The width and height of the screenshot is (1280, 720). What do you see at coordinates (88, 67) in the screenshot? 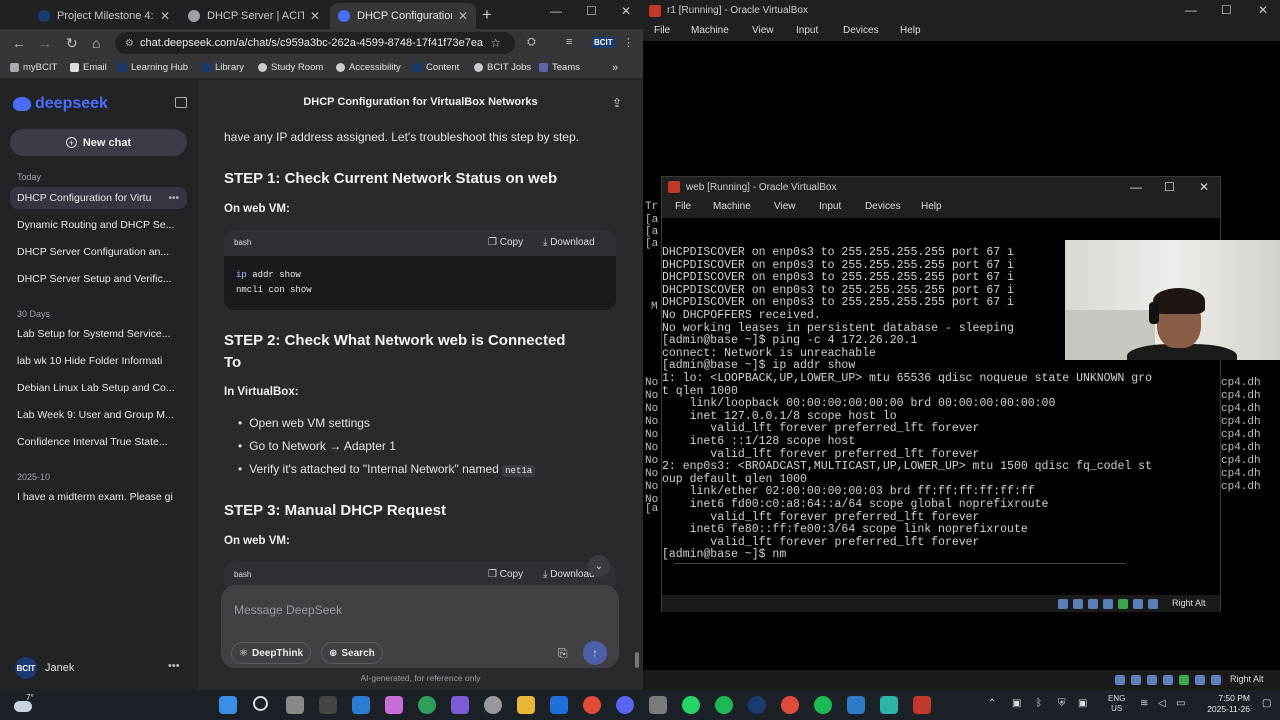
I see `bookmark-email: Email` at bounding box center [88, 67].